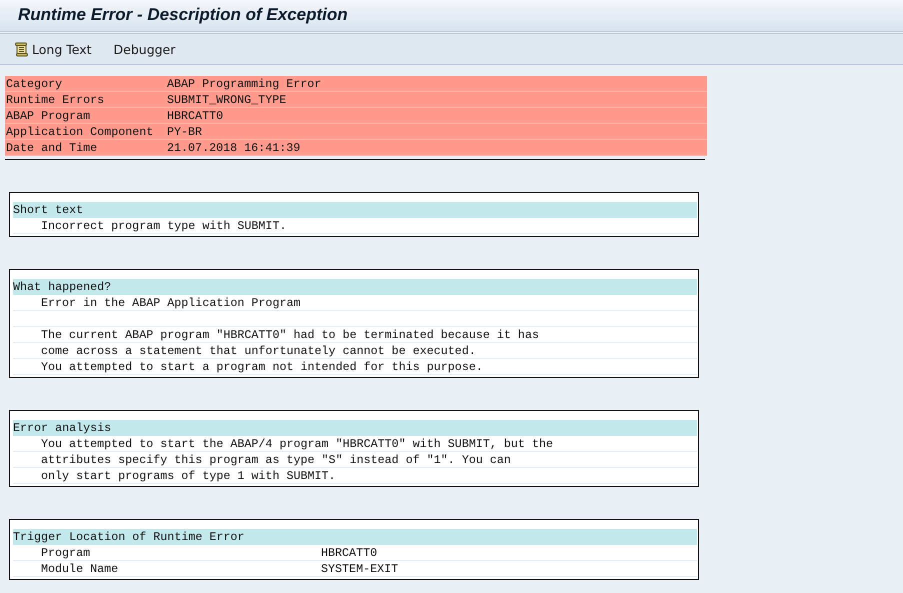 This screenshot has width=903, height=593. Describe the element at coordinates (163, 225) in the screenshot. I see `message-line: Incorrect program type with SUBMIT.` at that location.